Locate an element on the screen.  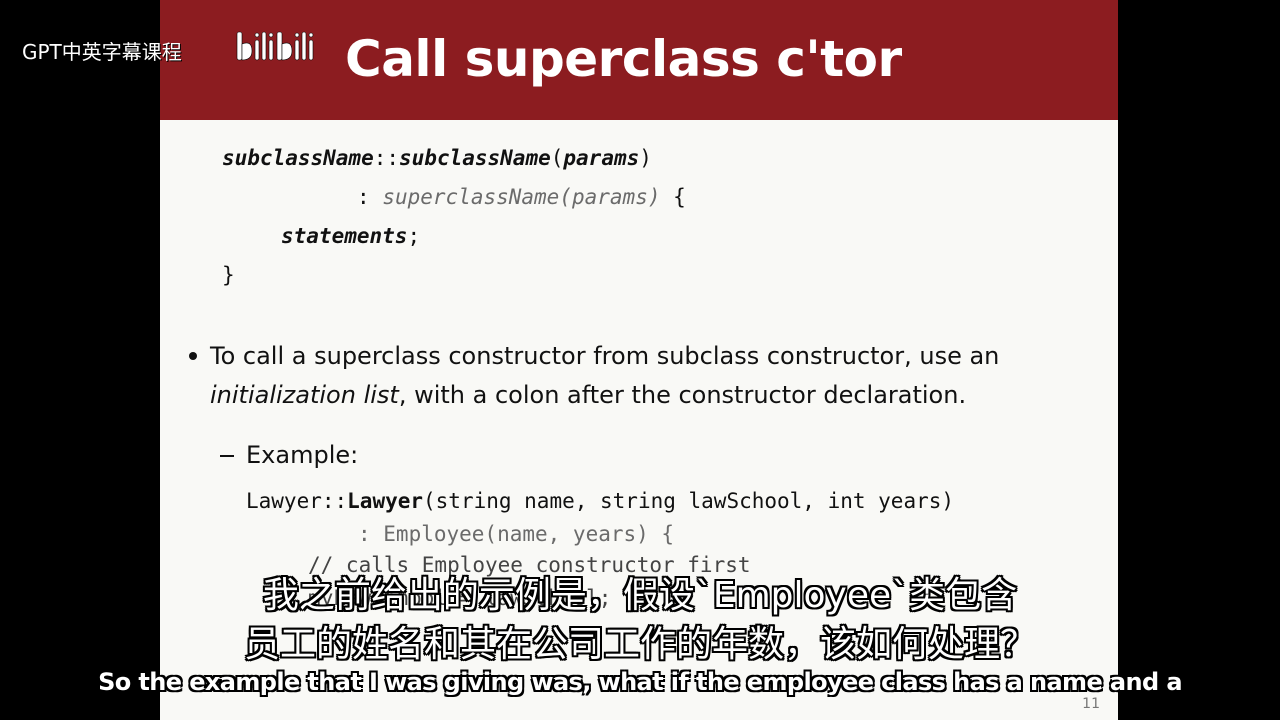
subtitle-chinese-line-1: 我之前给出的示例是，假设`Employee`类包含 is located at coordinates (640, 595).